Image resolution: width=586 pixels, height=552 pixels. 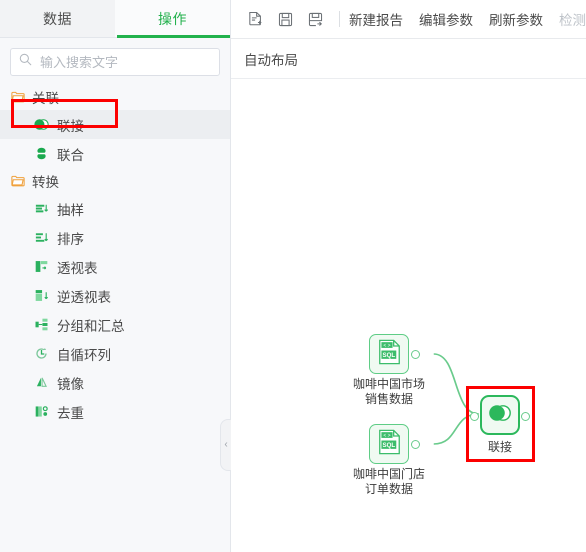 I want to click on self-loop-icon, so click(x=41, y=353).